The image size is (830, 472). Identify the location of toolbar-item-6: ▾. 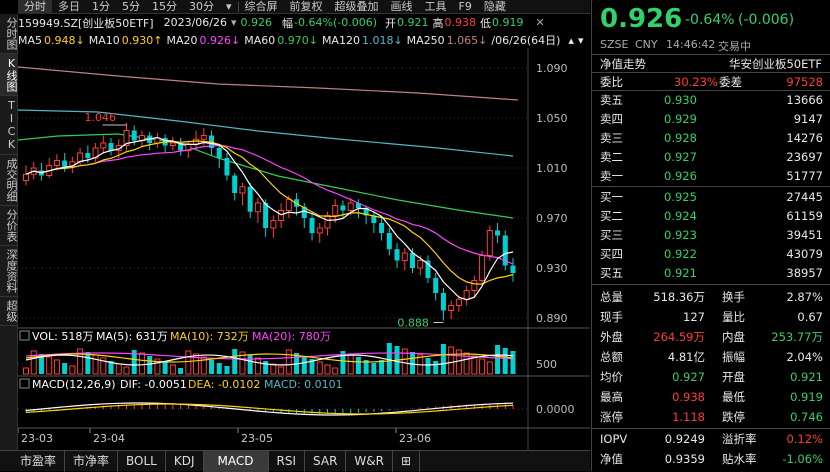
(229, 7).